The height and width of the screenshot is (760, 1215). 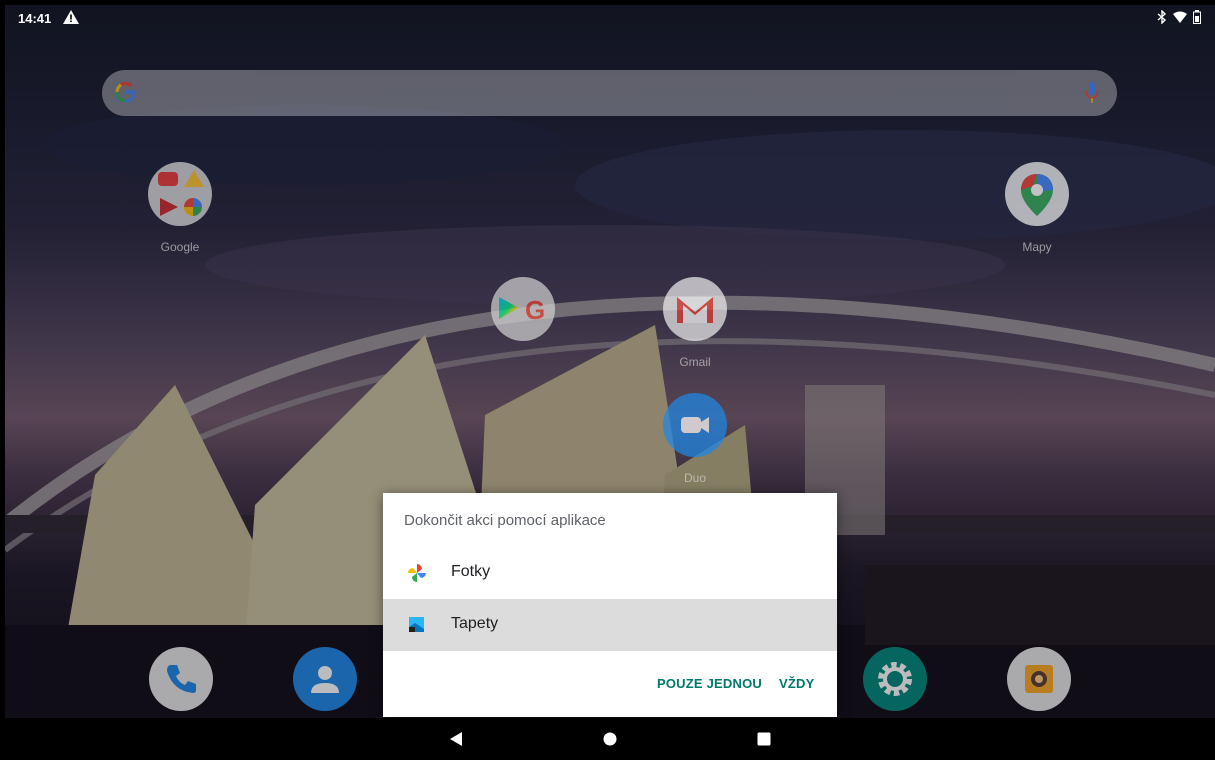 I want to click on dock-phone, so click(x=181, y=679).